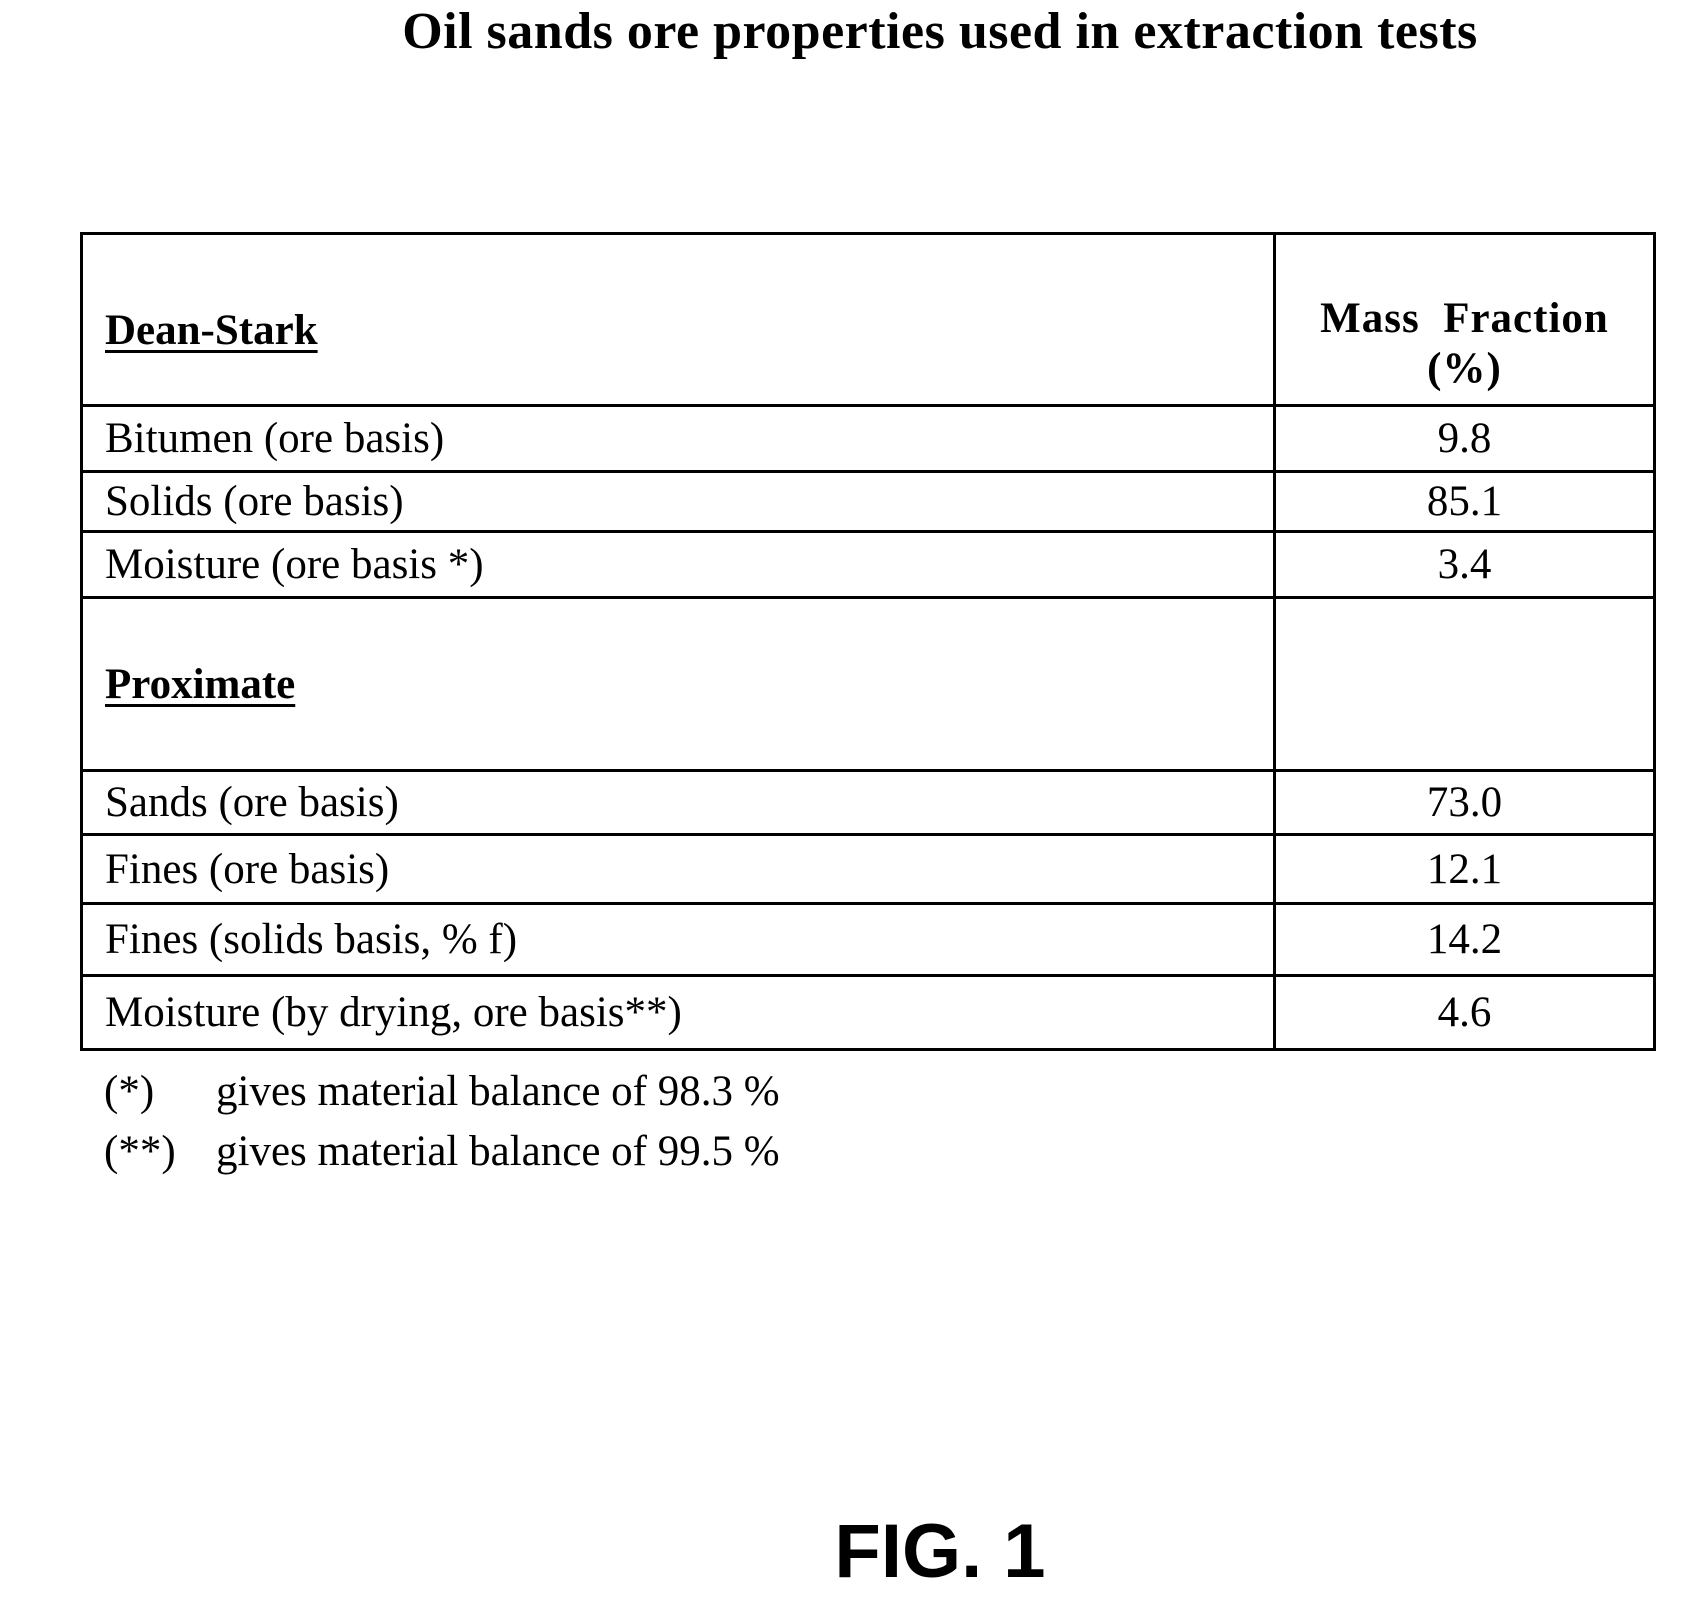 The image size is (1686, 1609). I want to click on table-row: Fines (solids basis, % f) 14.2, so click(868, 939).